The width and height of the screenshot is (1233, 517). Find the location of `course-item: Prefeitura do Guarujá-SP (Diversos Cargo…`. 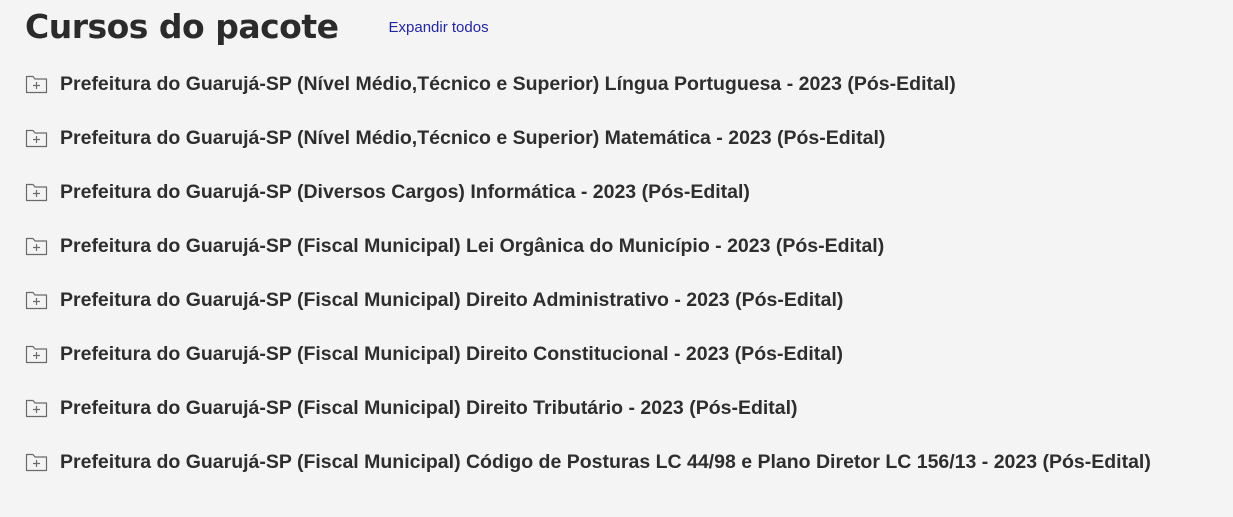

course-item: Prefeitura do Guarujá-SP (Diversos Cargo… is located at coordinates (588, 192).